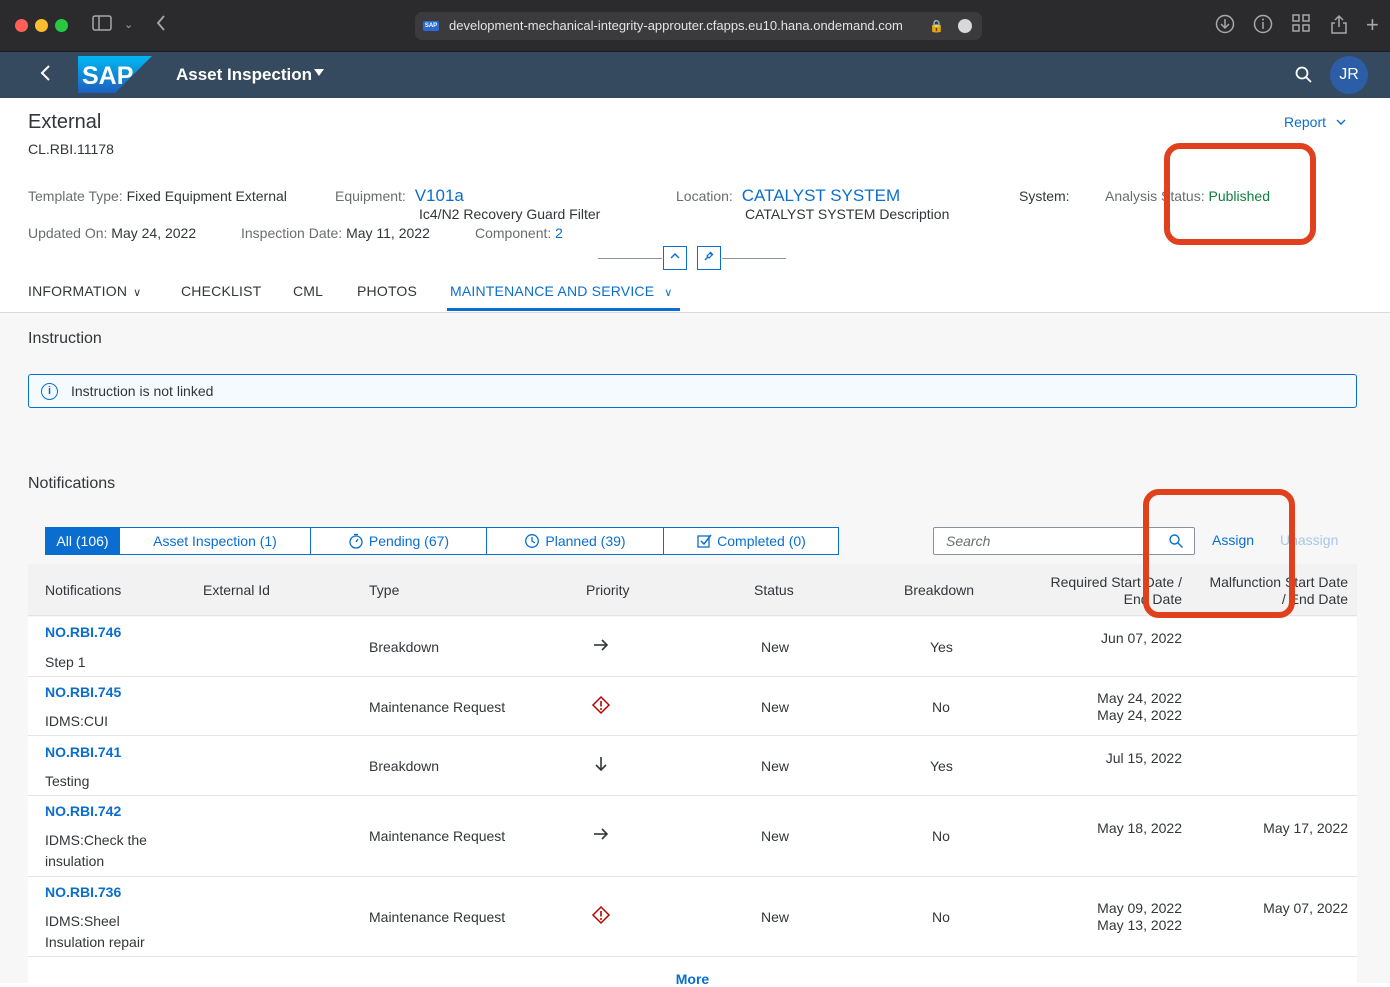  Describe the element at coordinates (107, 76) in the screenshot. I see `svg-text: SAP` at that location.